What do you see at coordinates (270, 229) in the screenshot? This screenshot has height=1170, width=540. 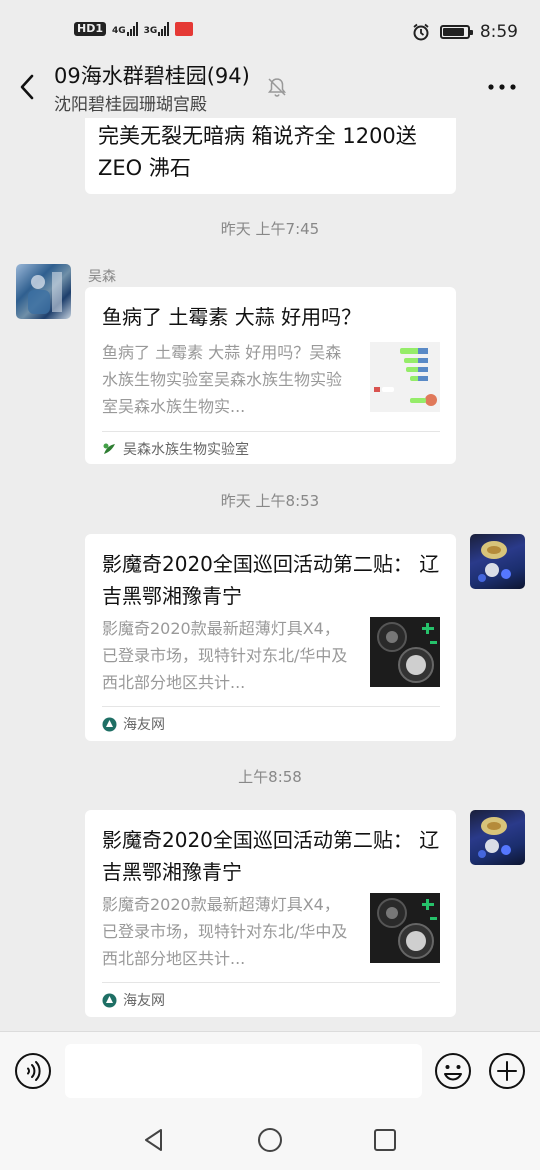 I see `timestamp: 昨天 上午7:45` at bounding box center [270, 229].